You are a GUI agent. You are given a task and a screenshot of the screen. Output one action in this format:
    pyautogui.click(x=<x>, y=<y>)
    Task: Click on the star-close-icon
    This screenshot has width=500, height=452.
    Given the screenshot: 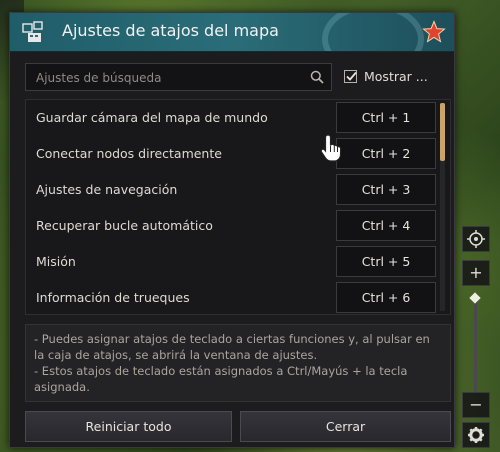 What is the action you would take?
    pyautogui.click(x=434, y=32)
    